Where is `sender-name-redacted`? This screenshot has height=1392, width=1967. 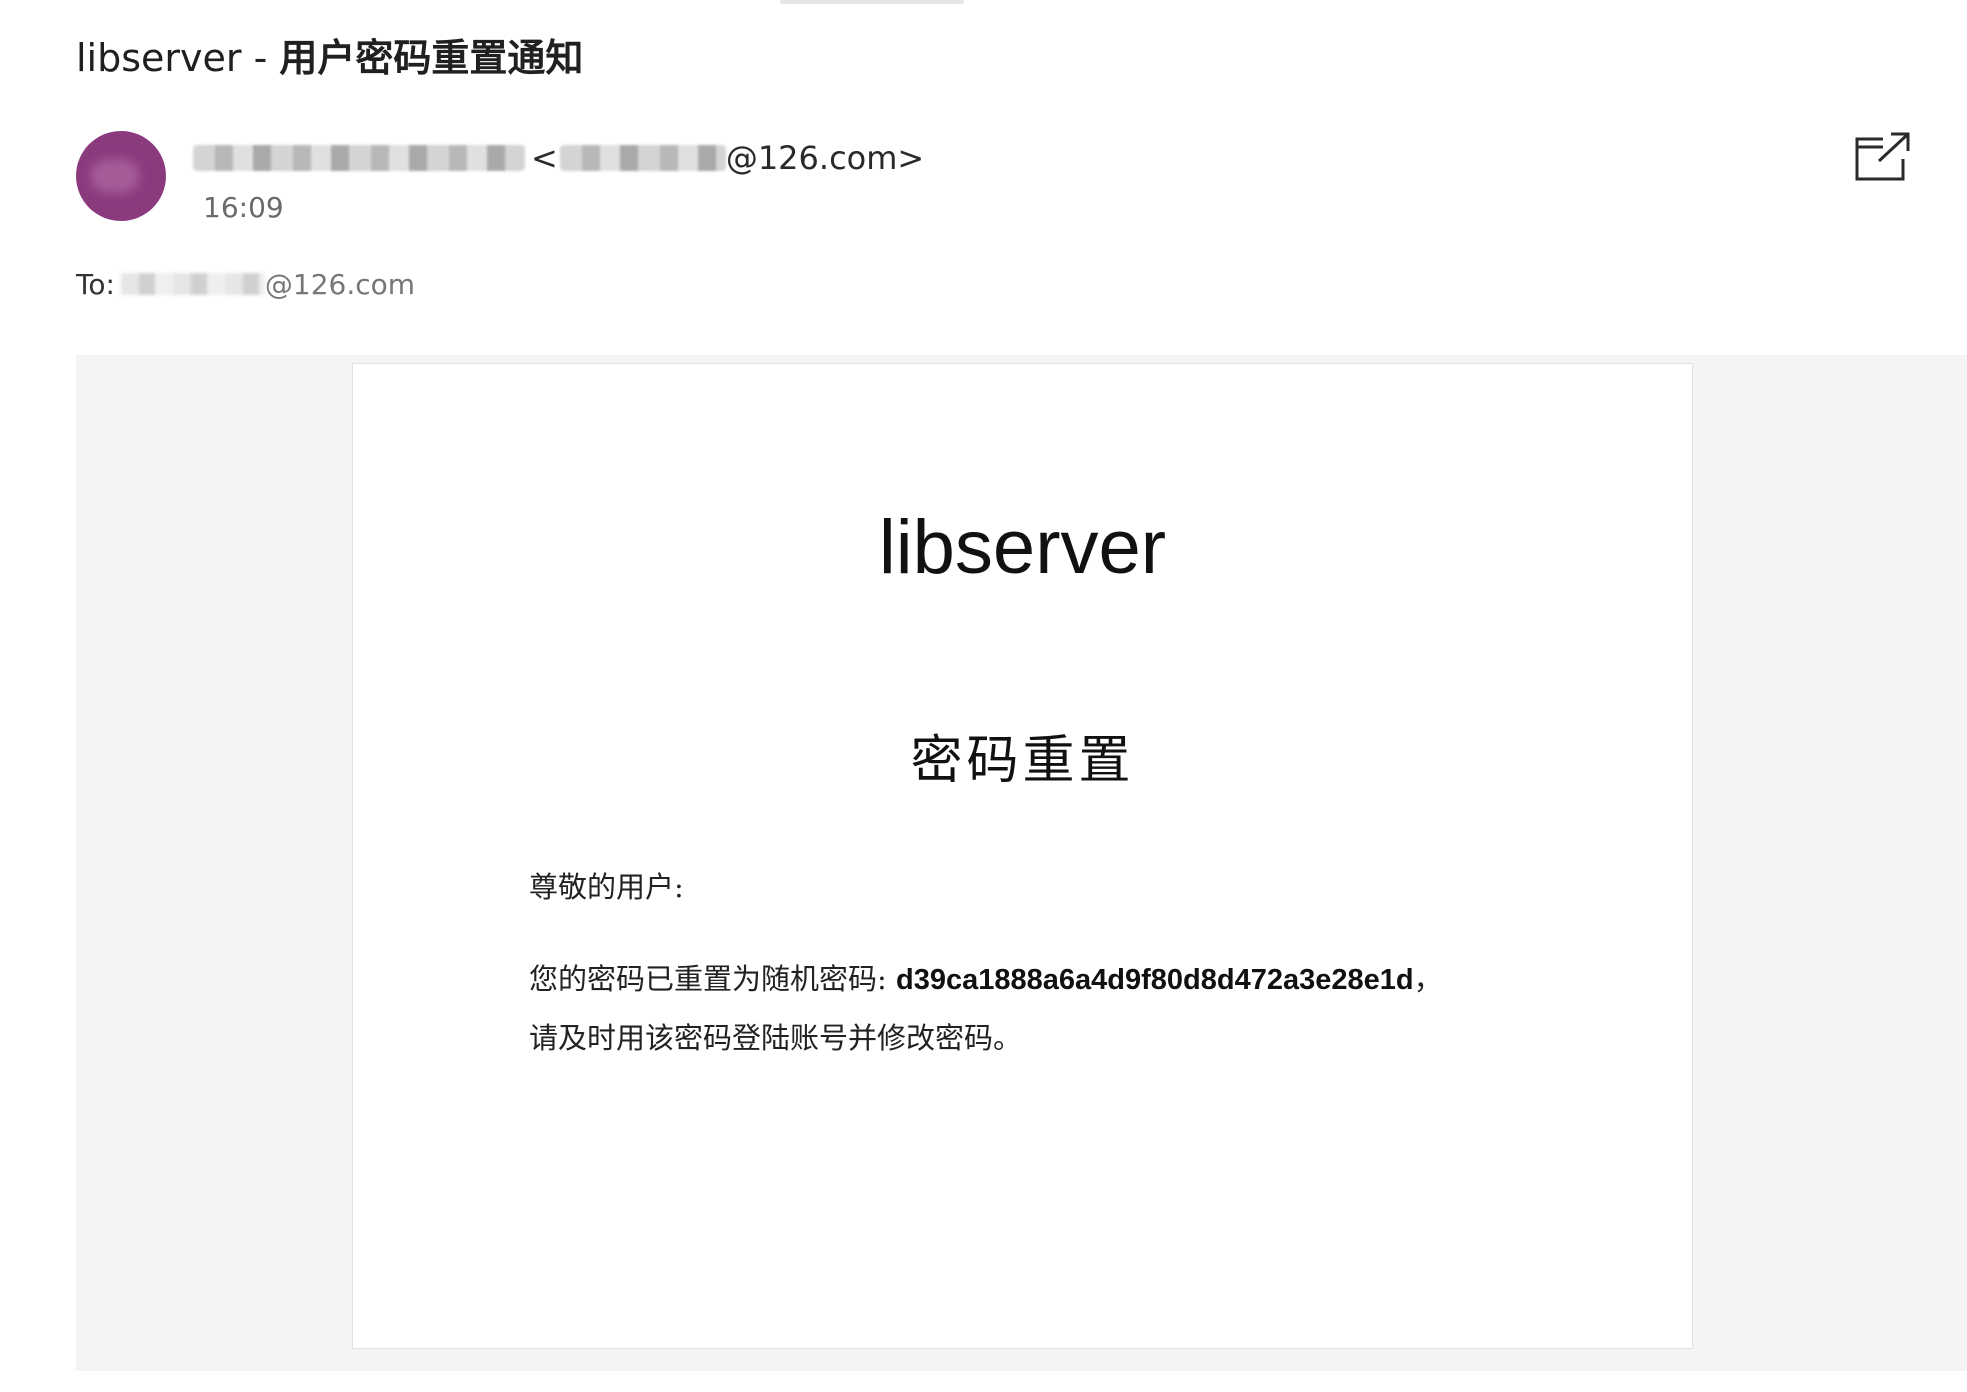 sender-name-redacted is located at coordinates (359, 158).